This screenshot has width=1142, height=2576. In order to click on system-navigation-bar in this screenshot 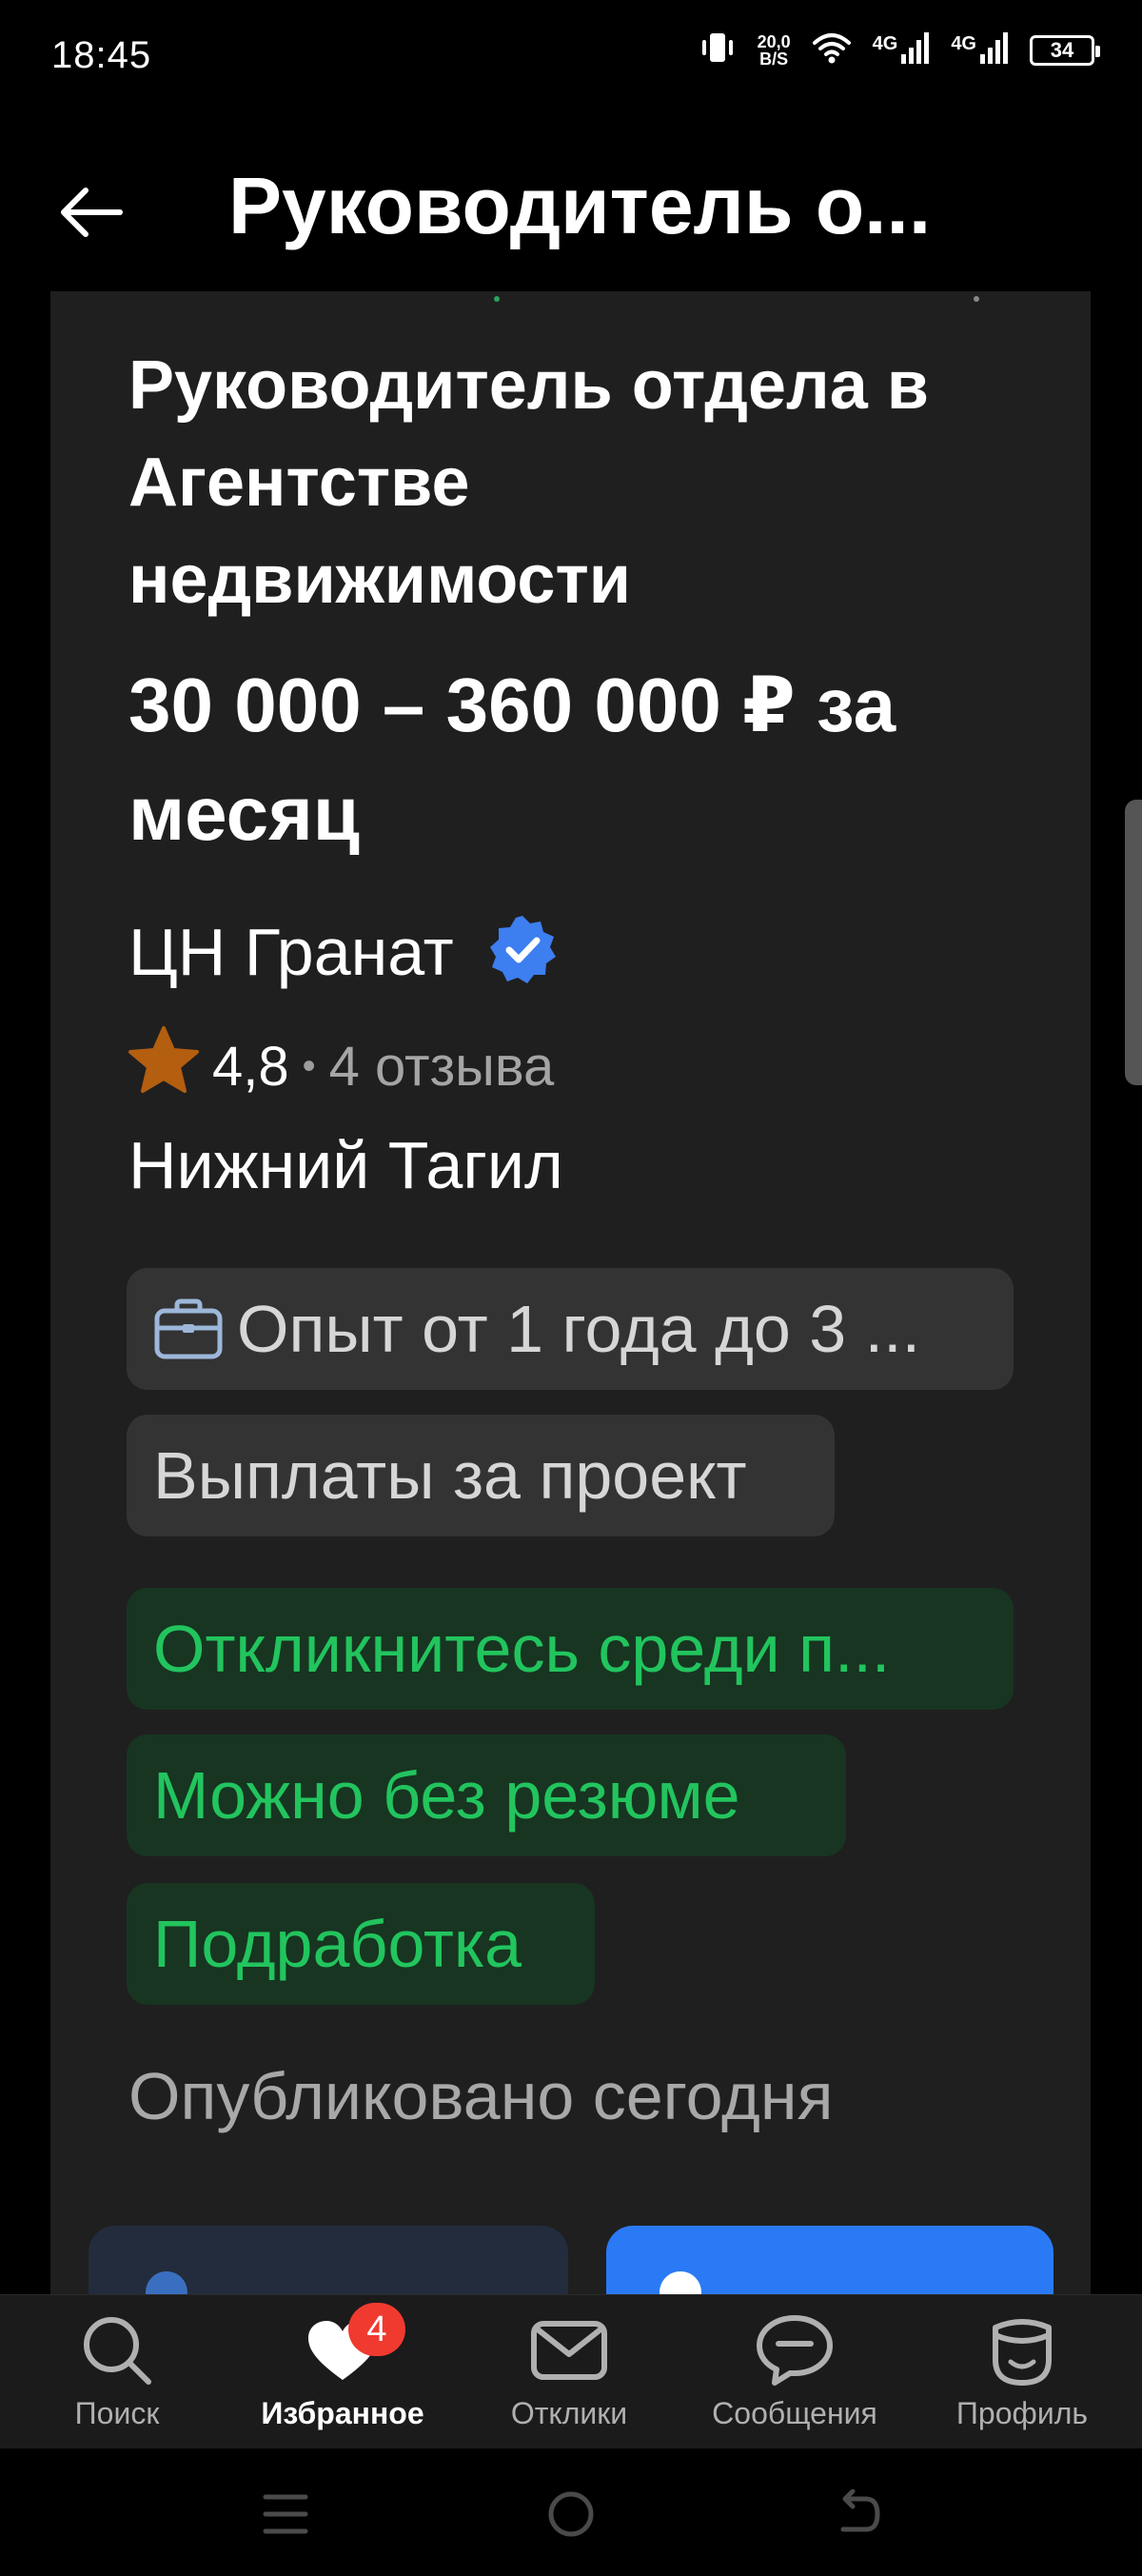, I will do `click(571, 2512)`.